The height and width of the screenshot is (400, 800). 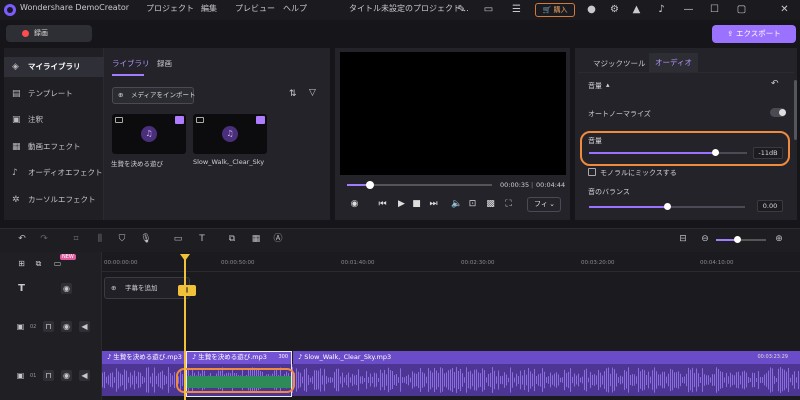 I want to click on volume-slider-knob, so click(x=715, y=152).